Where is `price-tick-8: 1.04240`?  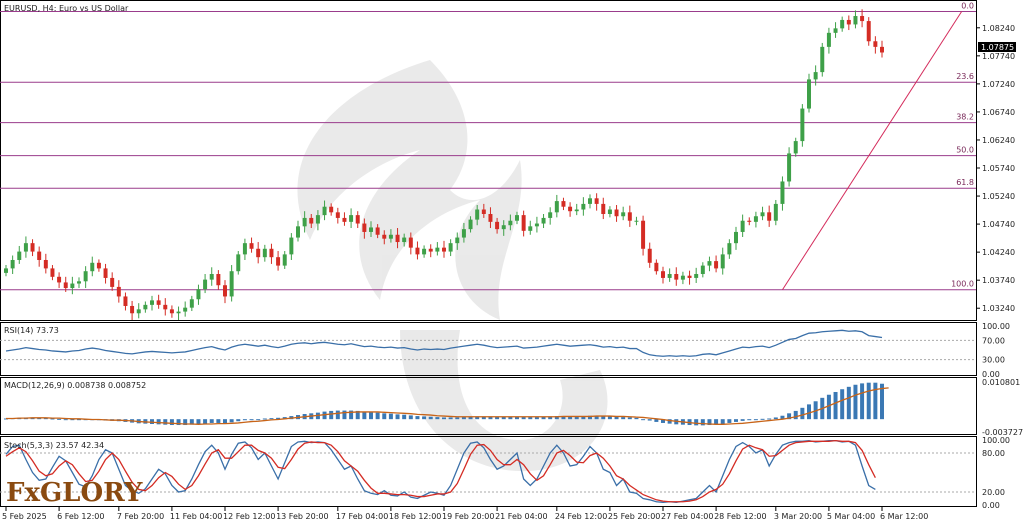
price-tick-8: 1.04240 is located at coordinates (998, 252).